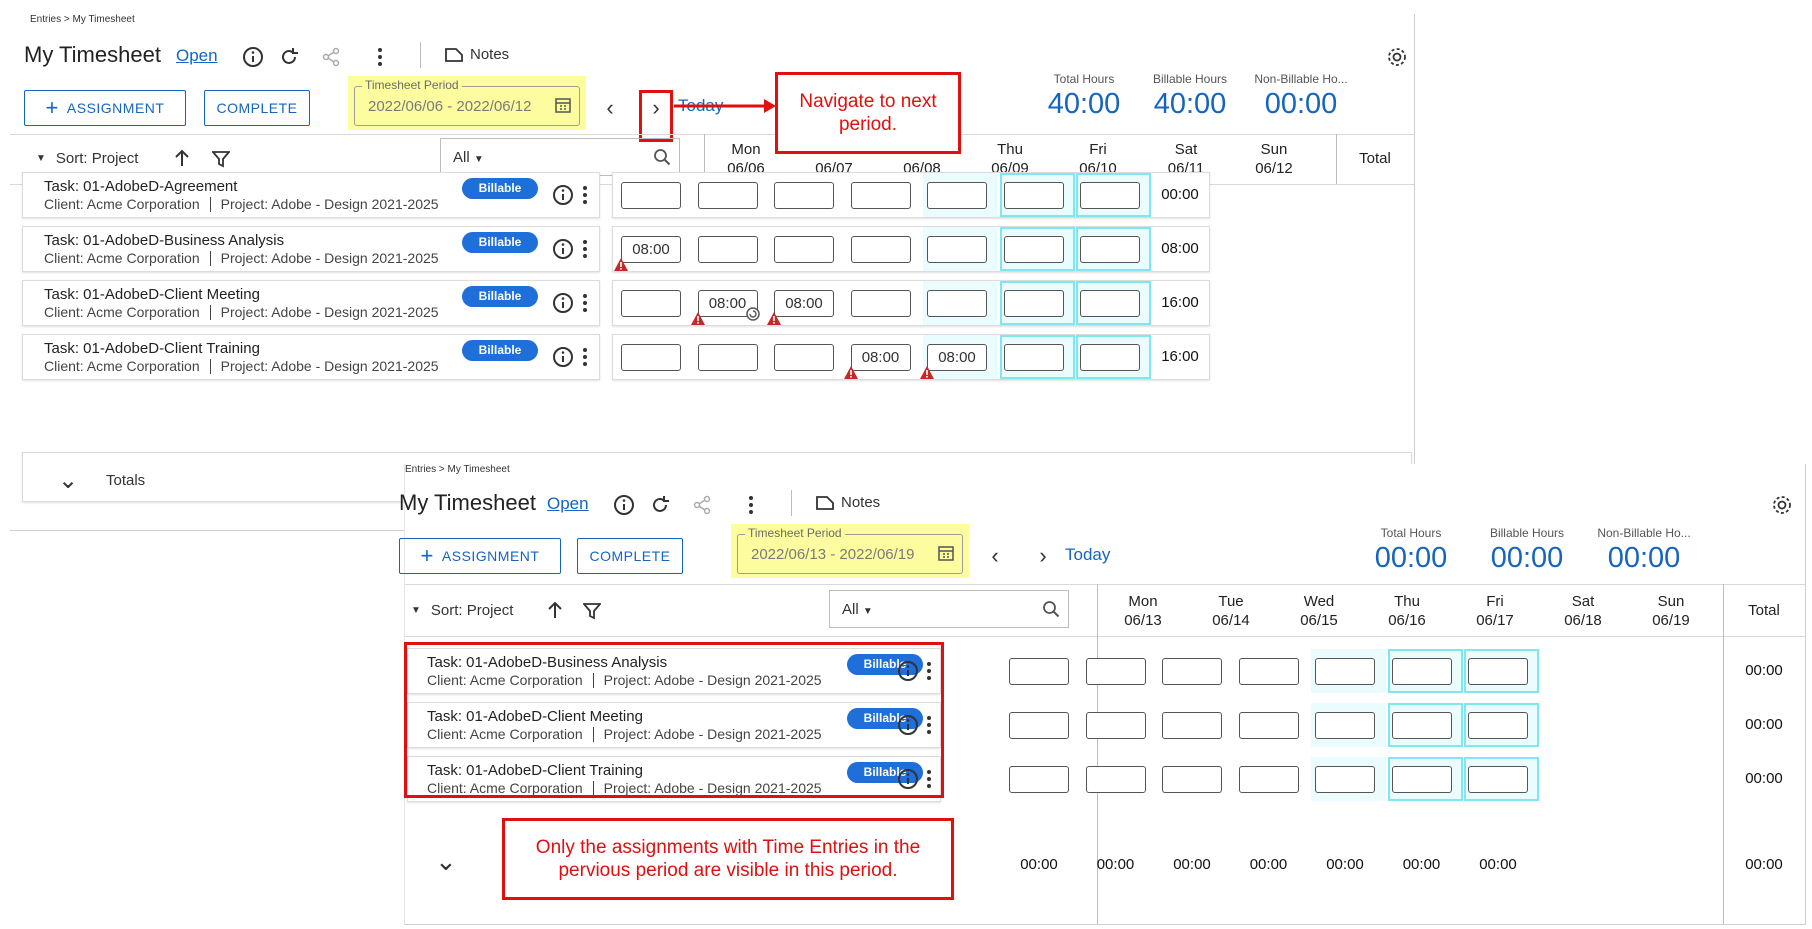  What do you see at coordinates (454, 54) in the screenshot?
I see `notes-icon` at bounding box center [454, 54].